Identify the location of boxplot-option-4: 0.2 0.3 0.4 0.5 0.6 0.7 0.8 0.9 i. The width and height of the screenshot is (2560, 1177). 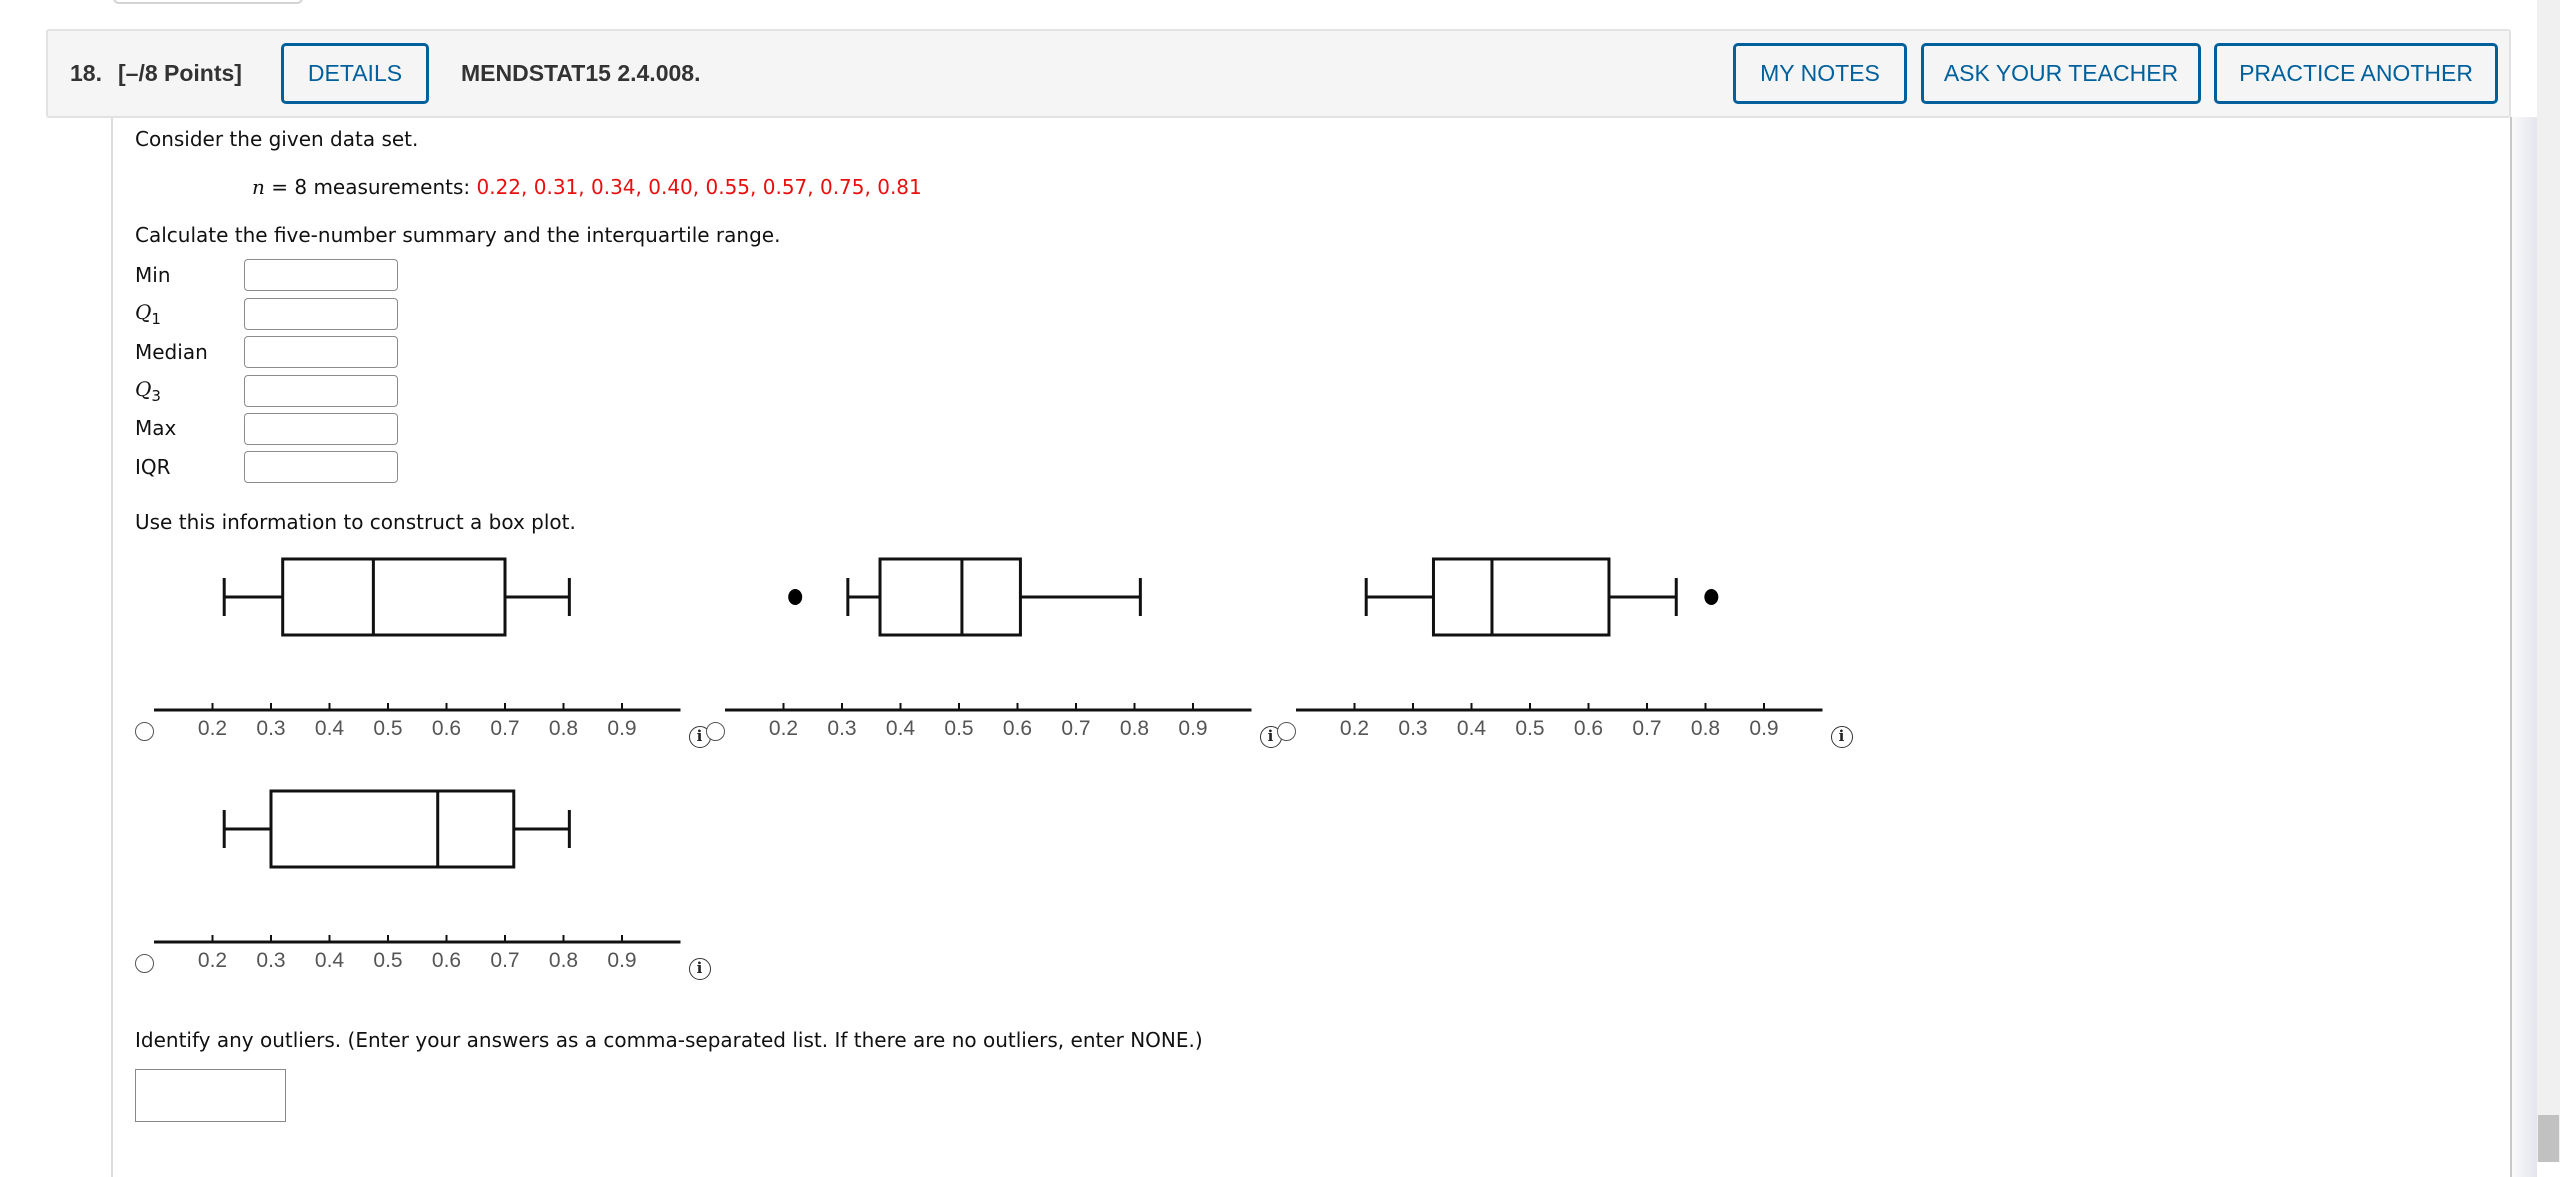
(425, 892).